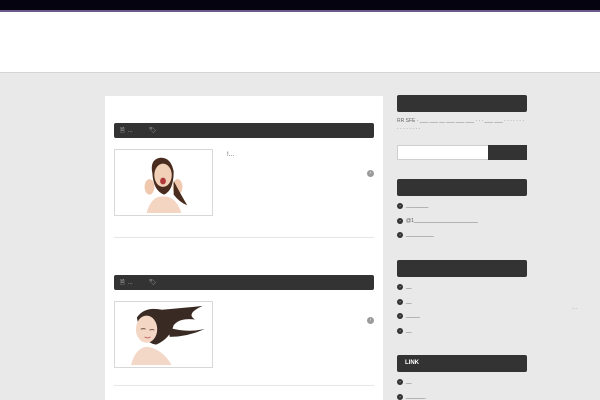  Describe the element at coordinates (462, 363) in the screenshot. I see `widget-title-link: LINK` at that location.